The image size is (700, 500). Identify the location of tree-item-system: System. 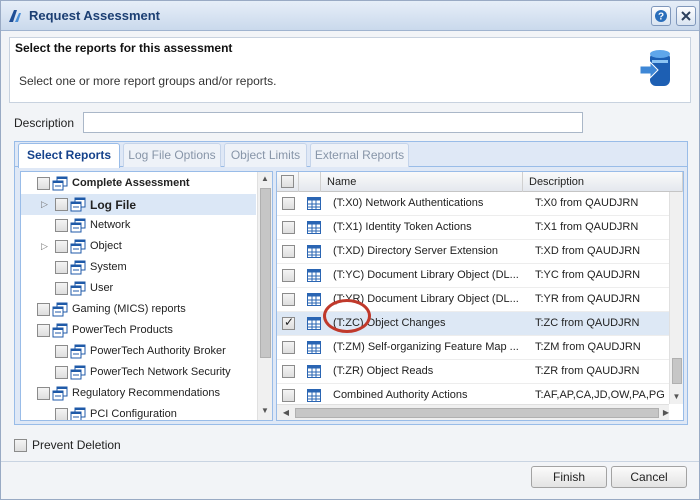
(138, 267).